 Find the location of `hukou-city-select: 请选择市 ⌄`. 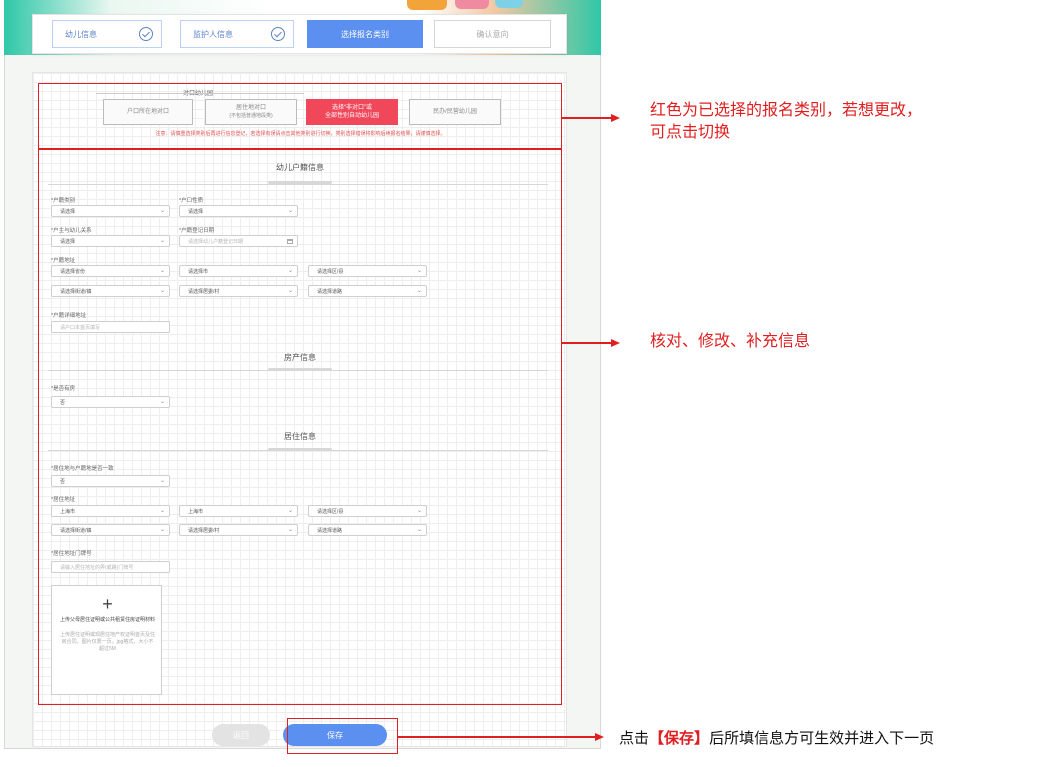

hukou-city-select: 请选择市 ⌄ is located at coordinates (238, 271).